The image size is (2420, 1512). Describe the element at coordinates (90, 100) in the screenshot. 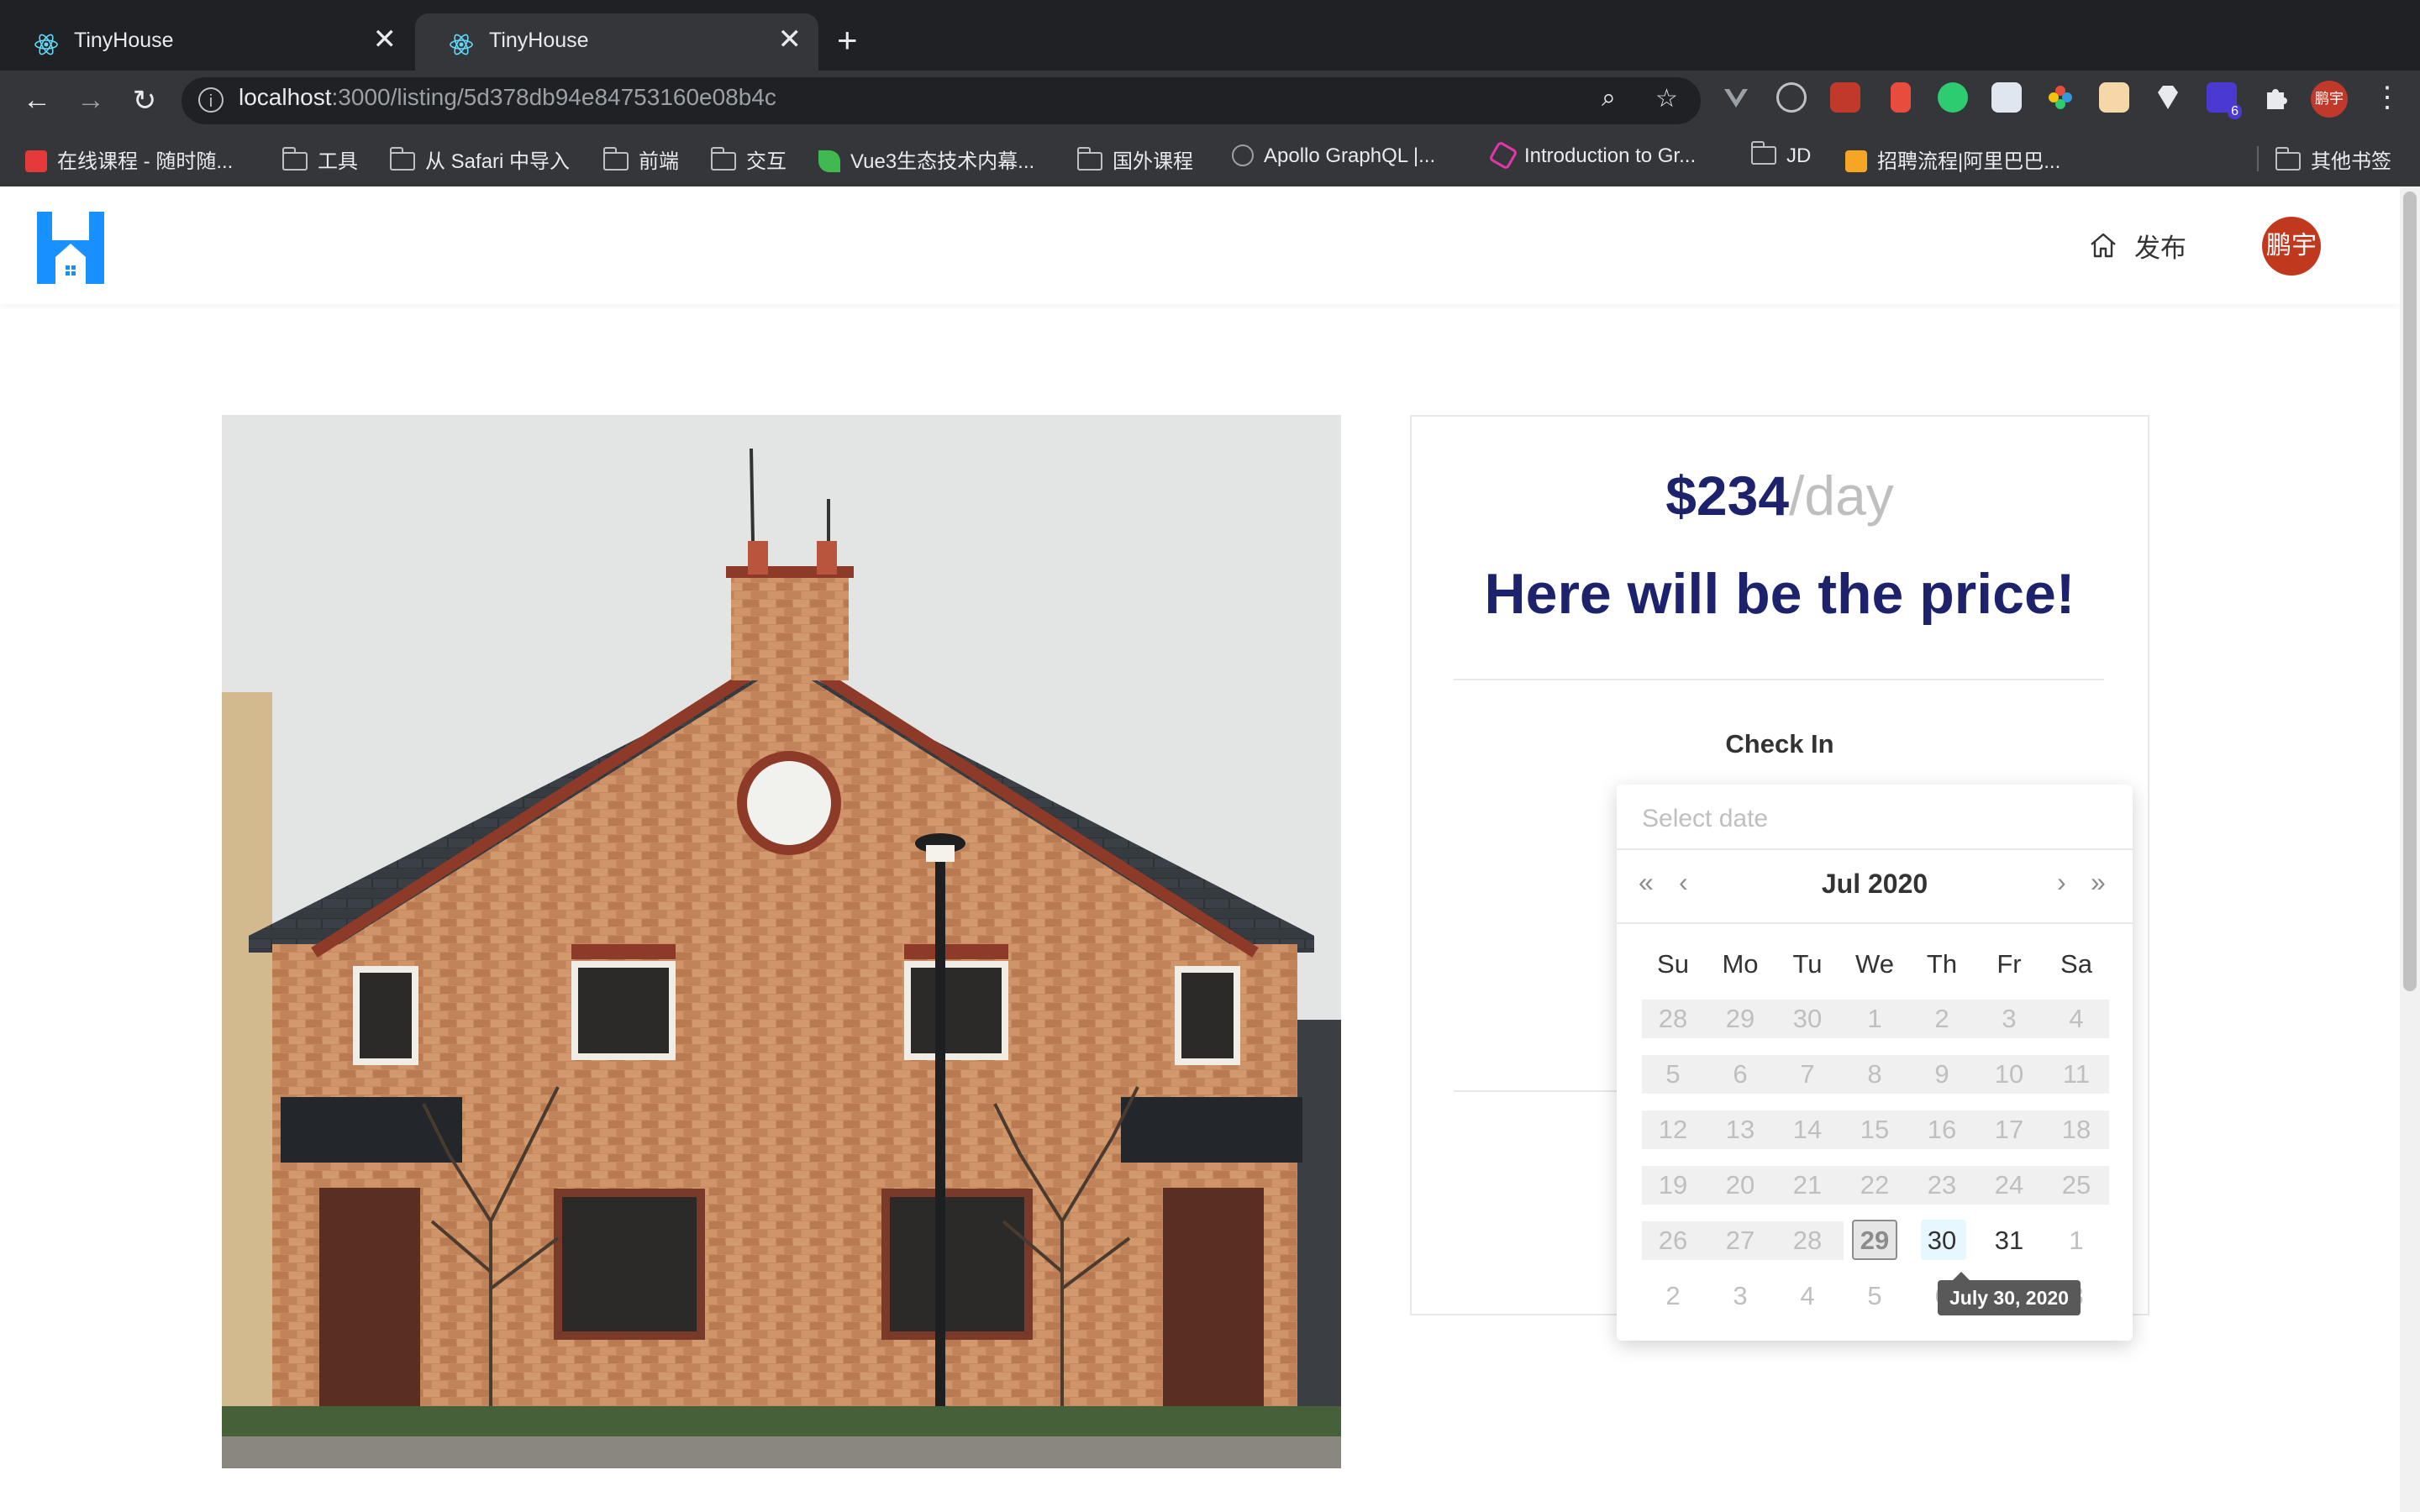

I see `forward-button: →` at that location.